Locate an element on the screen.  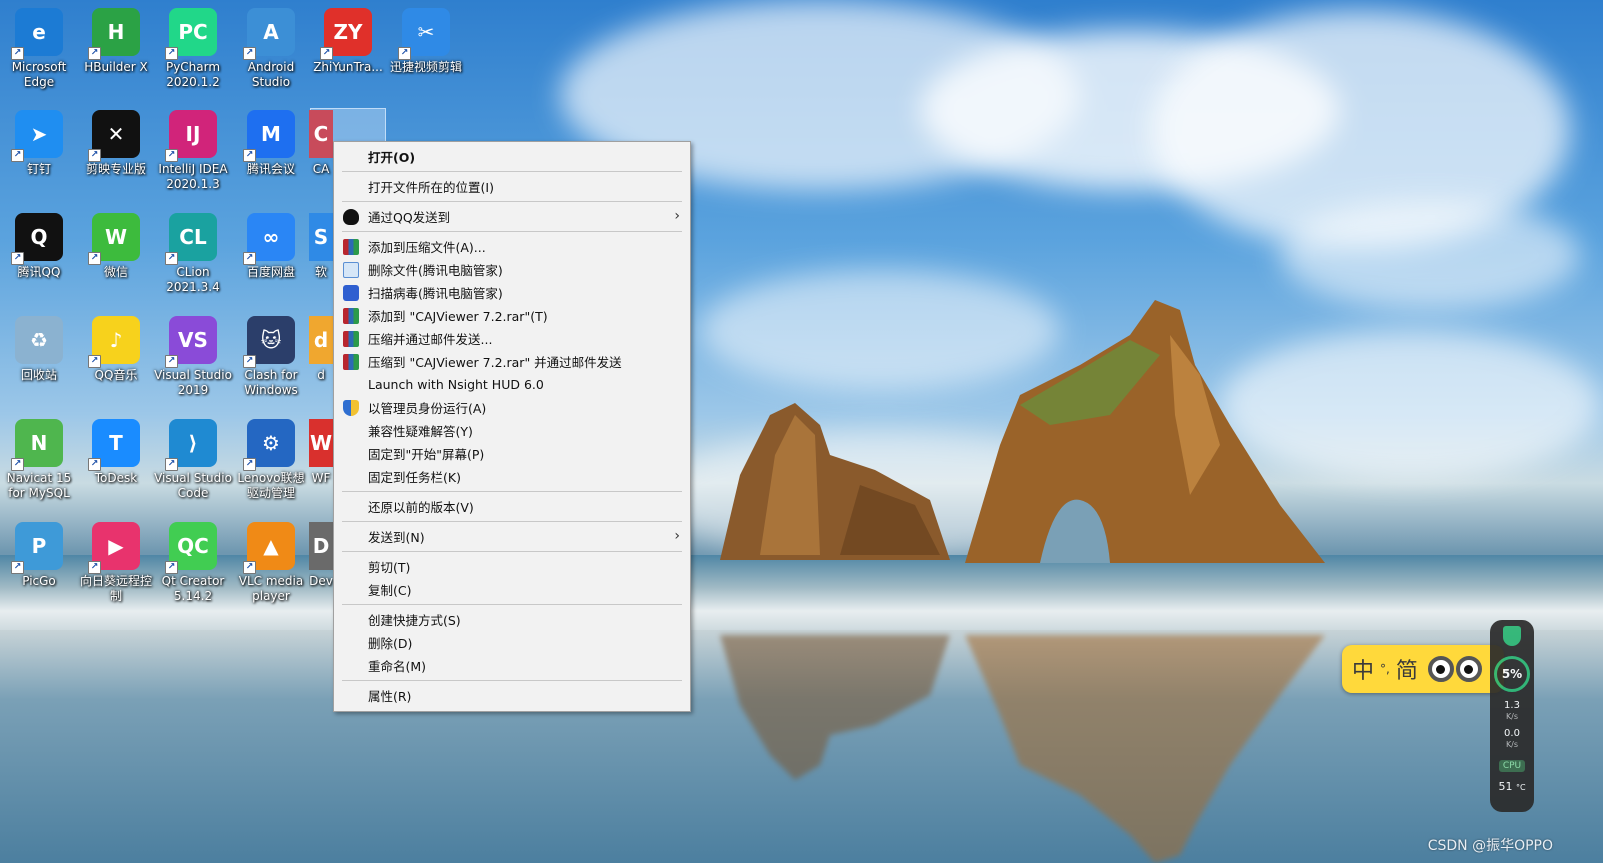
ime-simplified-indicator: 简 is located at coordinates (1407, 669).